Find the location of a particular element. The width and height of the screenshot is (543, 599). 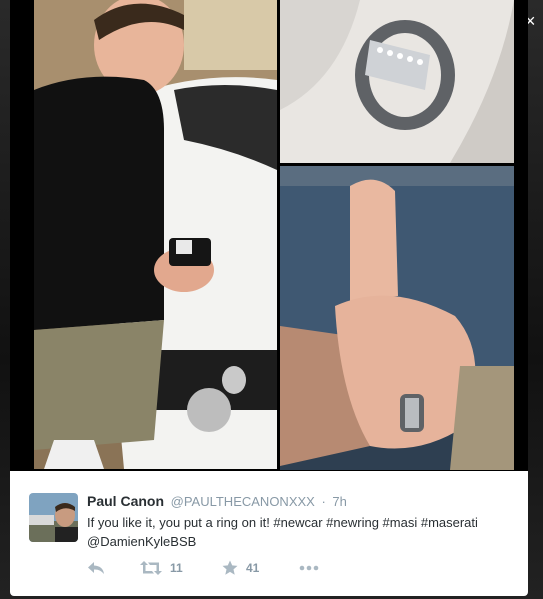

user-handle: @PAULTHECANONXXX is located at coordinates (243, 501).